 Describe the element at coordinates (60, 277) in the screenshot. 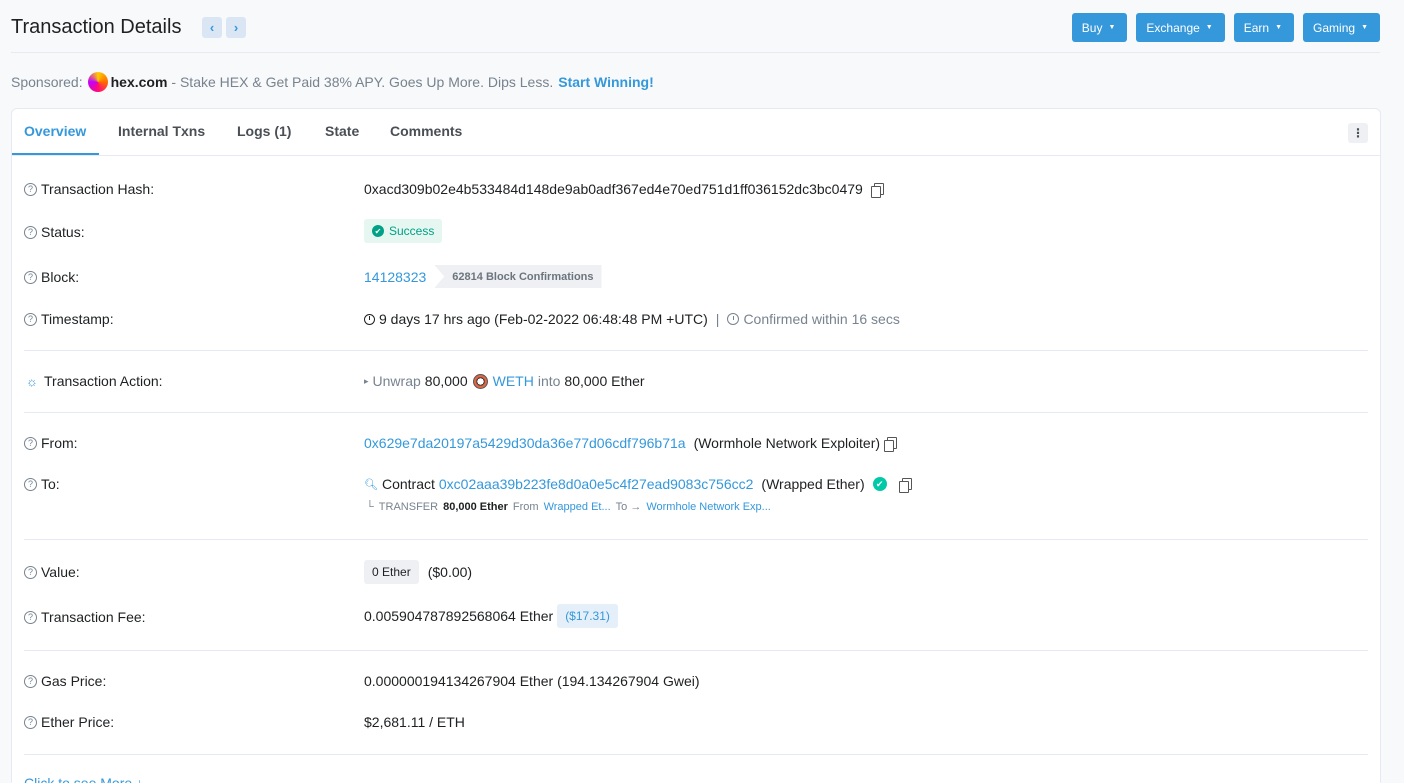

I see `block-label: Block:` at that location.